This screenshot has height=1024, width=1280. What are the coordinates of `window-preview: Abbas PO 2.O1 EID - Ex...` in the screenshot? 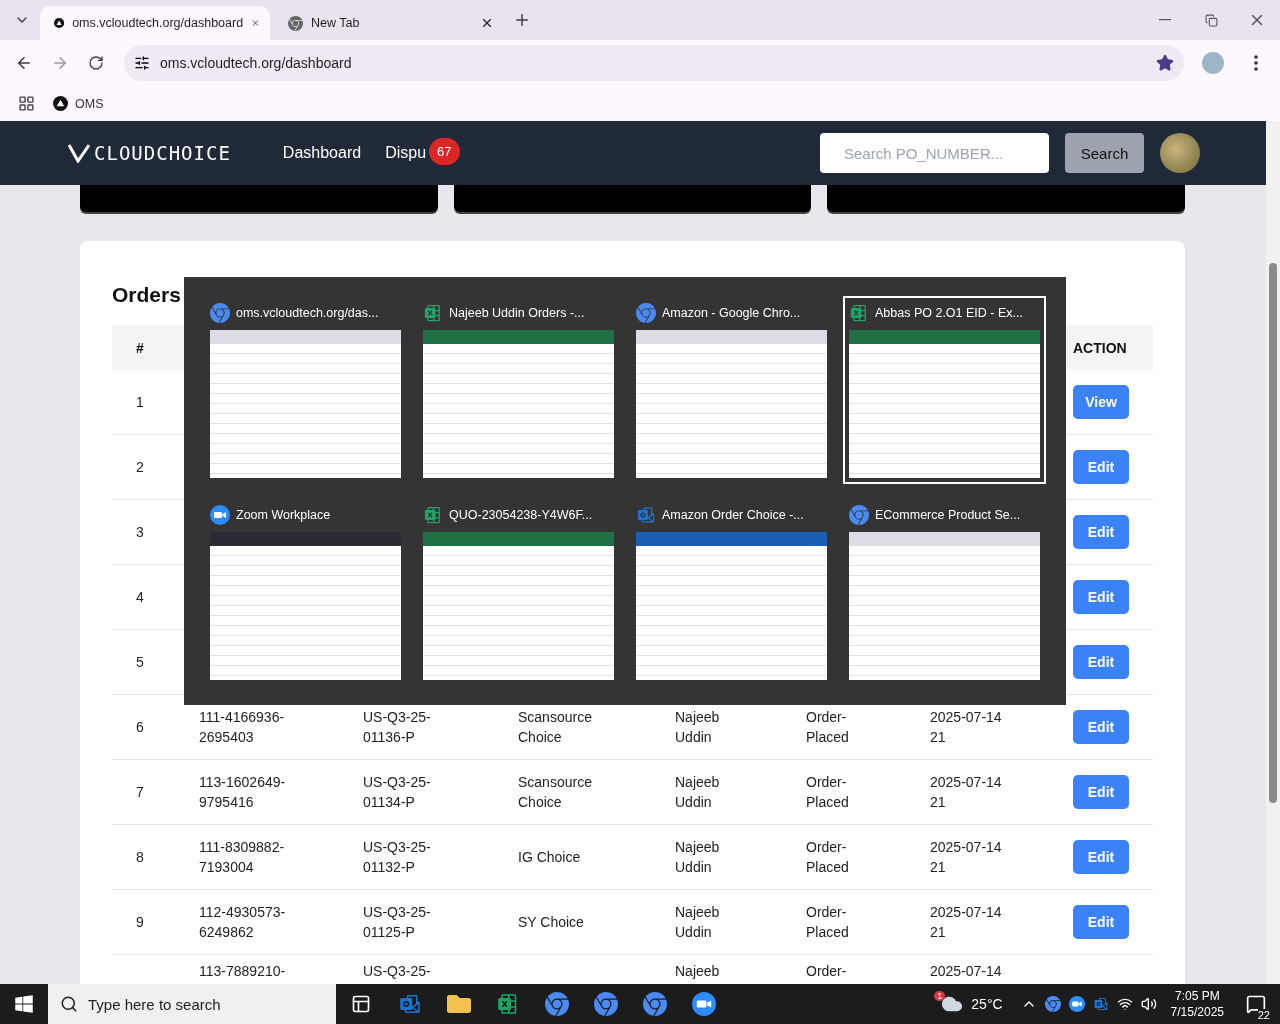 It's located at (944, 390).